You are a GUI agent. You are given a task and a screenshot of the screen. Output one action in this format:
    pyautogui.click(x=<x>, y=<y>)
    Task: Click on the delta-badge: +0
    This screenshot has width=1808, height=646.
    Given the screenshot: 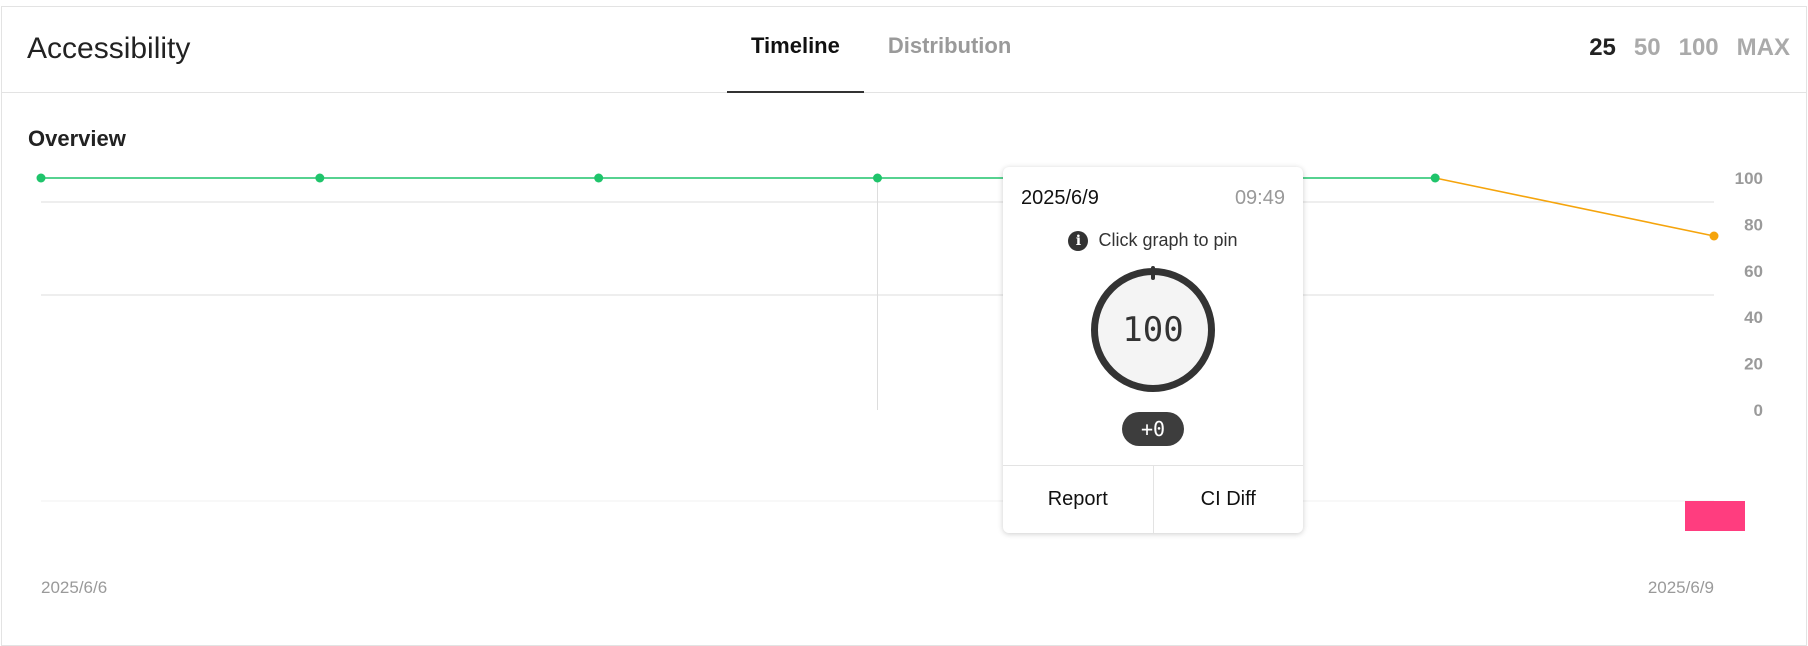 What is the action you would take?
    pyautogui.click(x=1153, y=429)
    